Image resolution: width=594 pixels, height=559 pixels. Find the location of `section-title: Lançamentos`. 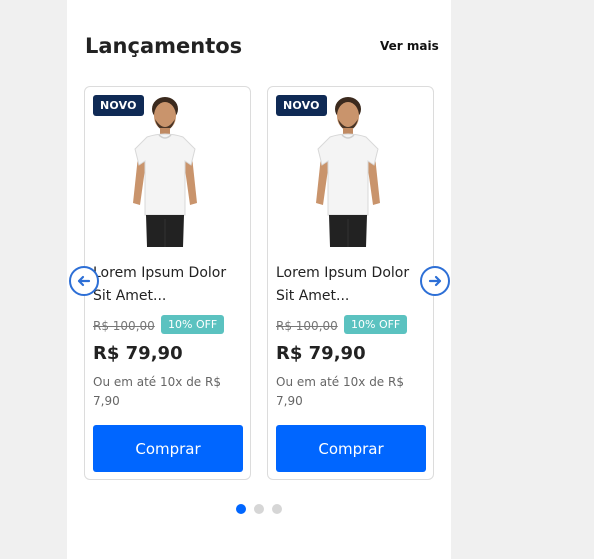

section-title: Lançamentos is located at coordinates (164, 46).